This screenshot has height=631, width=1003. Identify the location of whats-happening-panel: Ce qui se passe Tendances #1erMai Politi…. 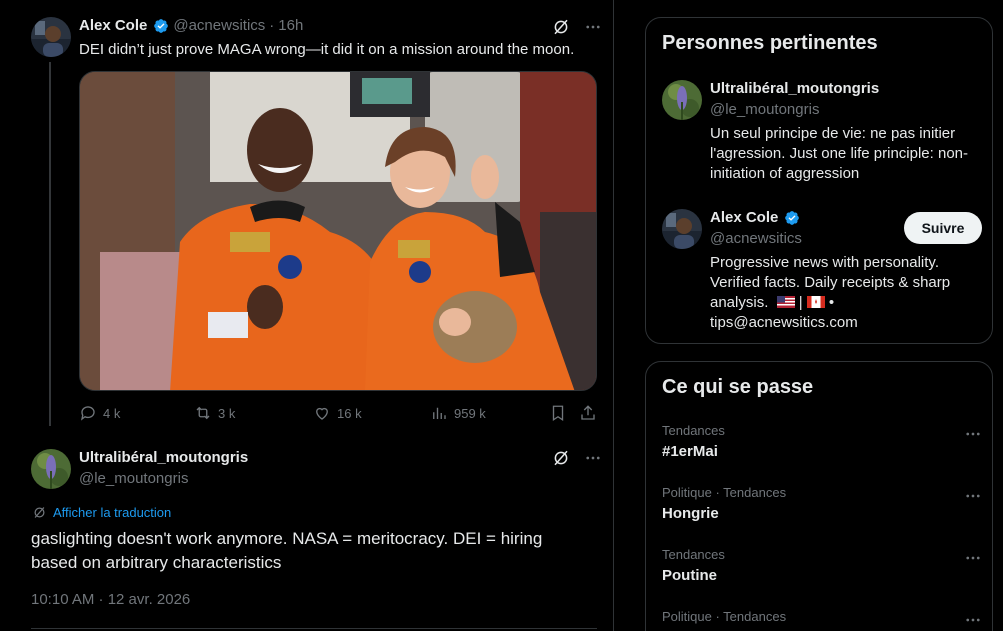
(819, 496).